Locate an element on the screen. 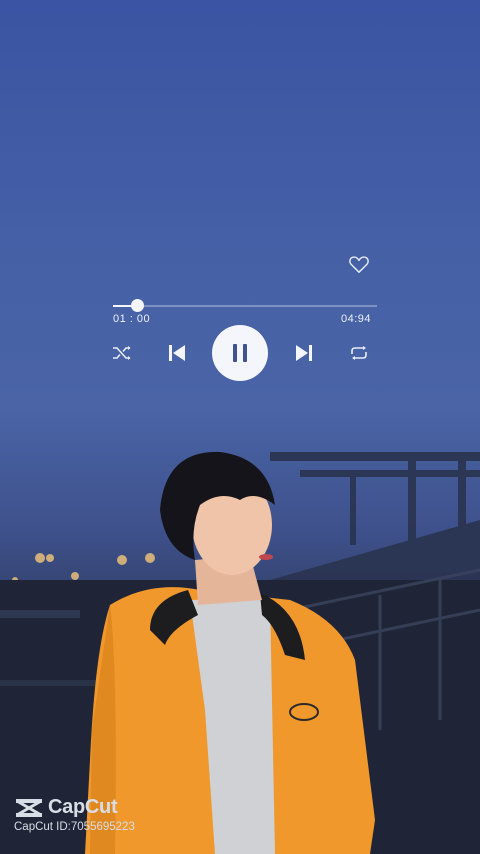  shuffle-icon is located at coordinates (122, 353).